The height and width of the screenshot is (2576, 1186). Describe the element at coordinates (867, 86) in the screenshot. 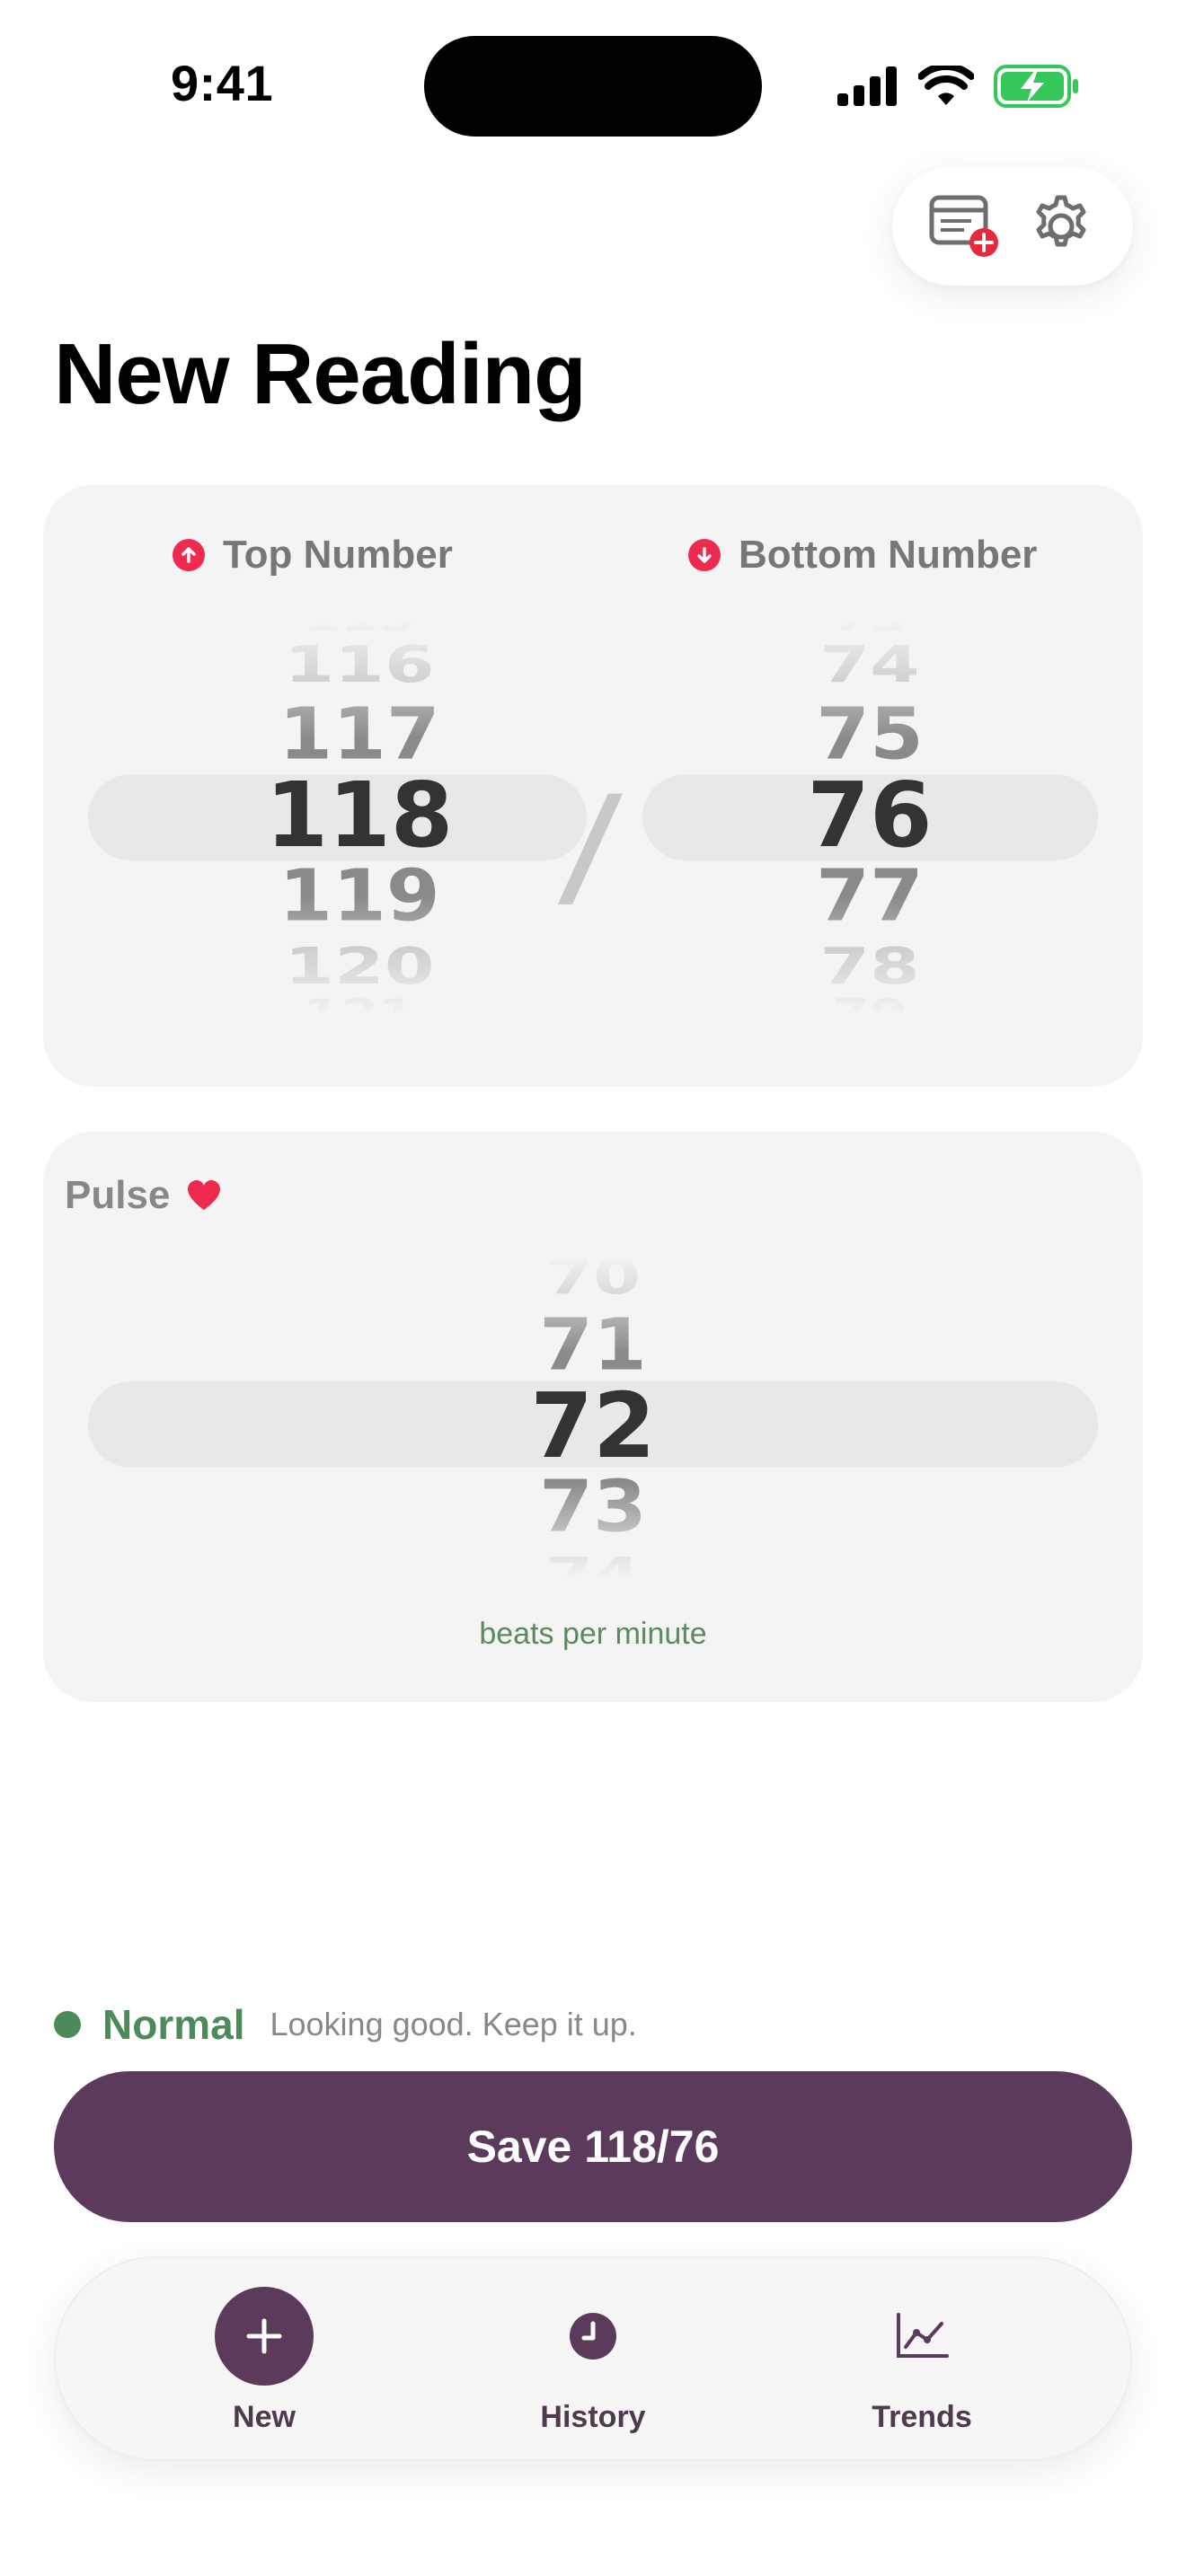

I see `signal-icon` at that location.